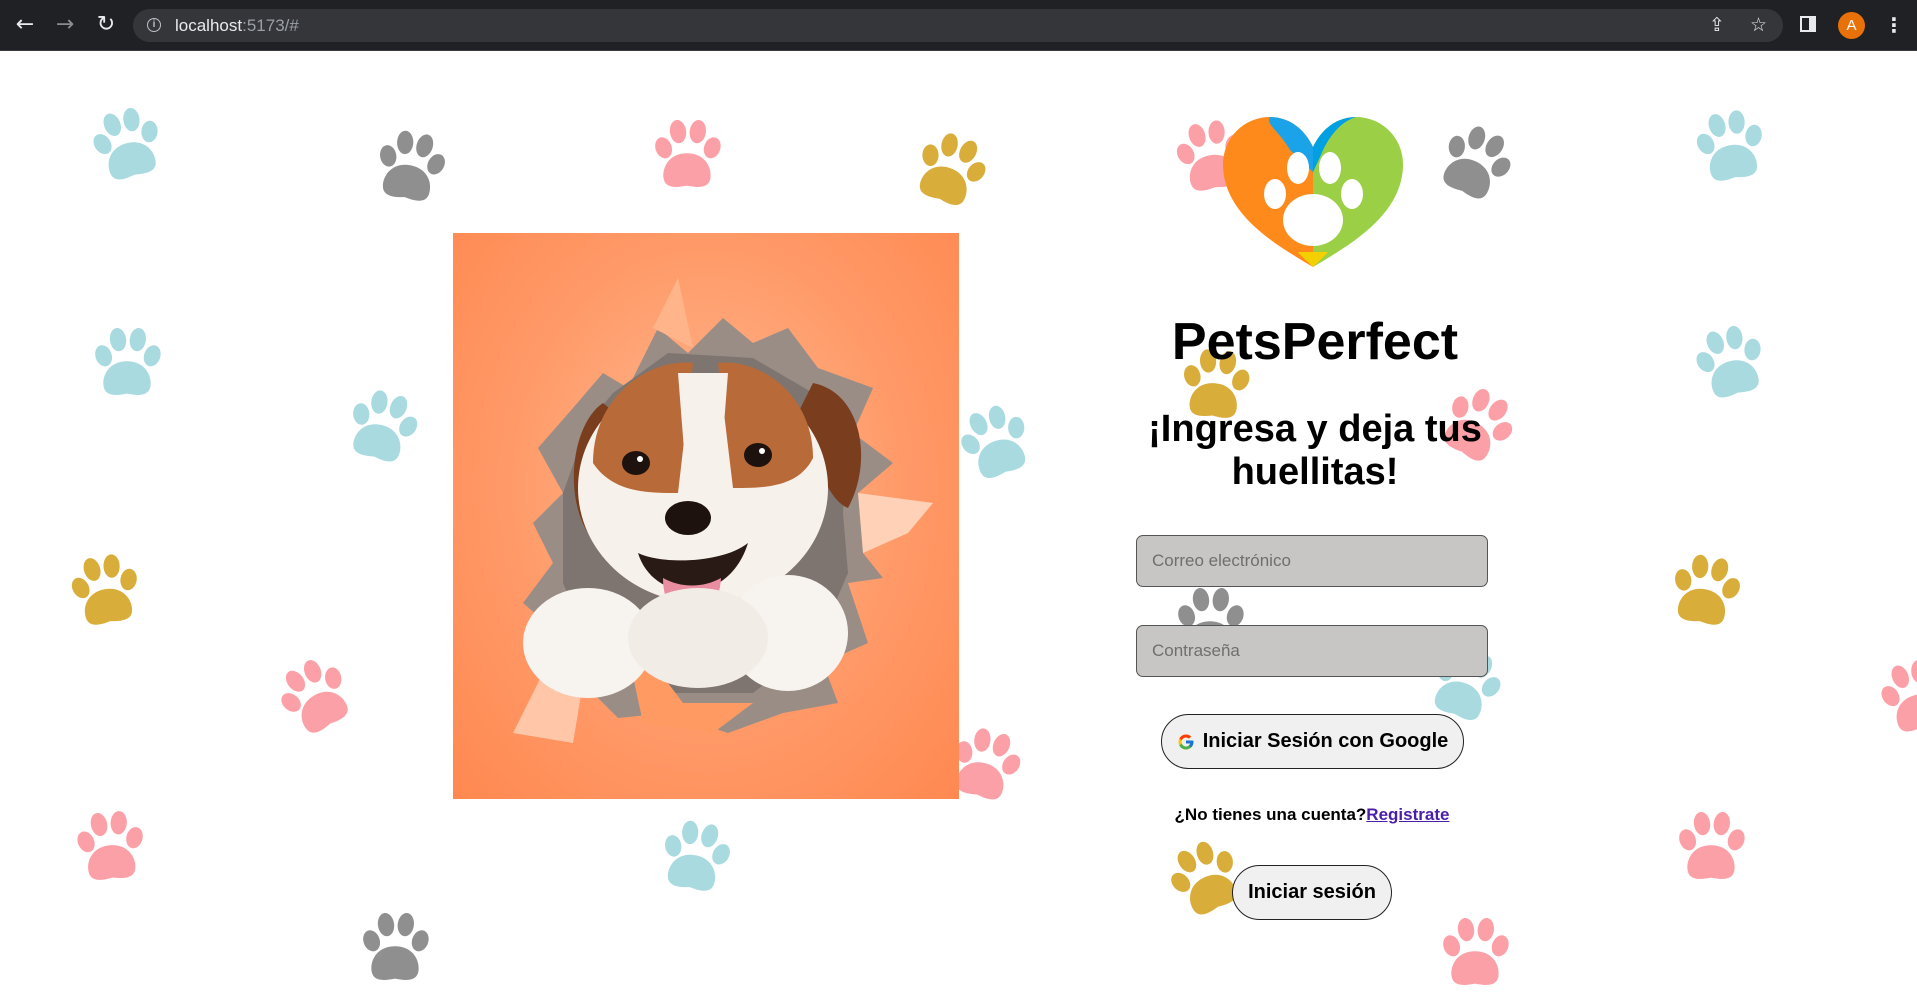 The image size is (1917, 998). Describe the element at coordinates (723, 510) in the screenshot. I see `puppy-illustration` at that location.